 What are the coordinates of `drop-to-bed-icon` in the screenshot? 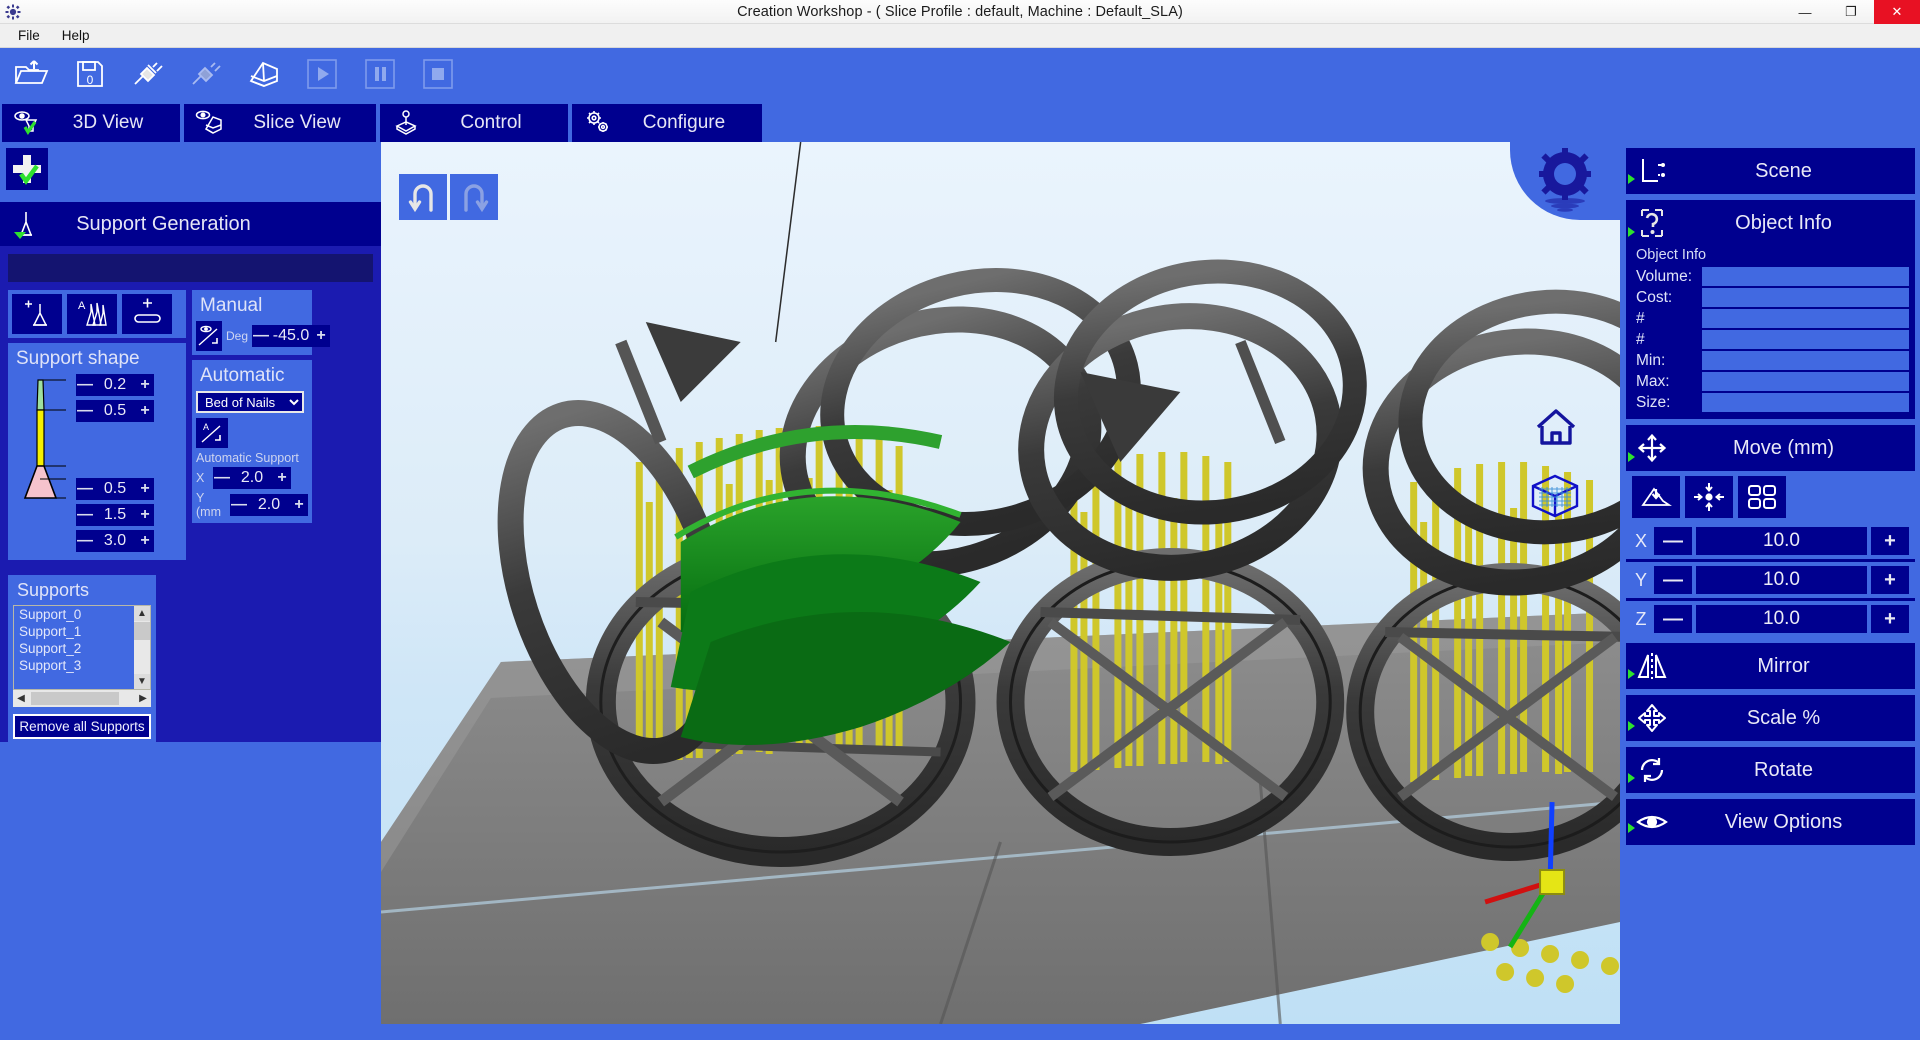 It's located at (1656, 497).